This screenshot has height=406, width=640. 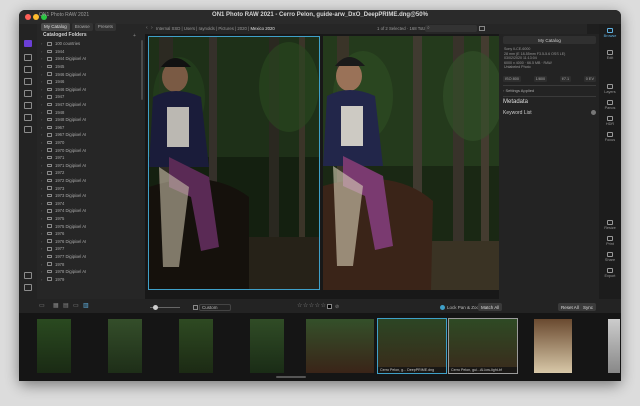 What do you see at coordinates (28, 129) in the screenshot?
I see `tethered-icon` at bounding box center [28, 129].